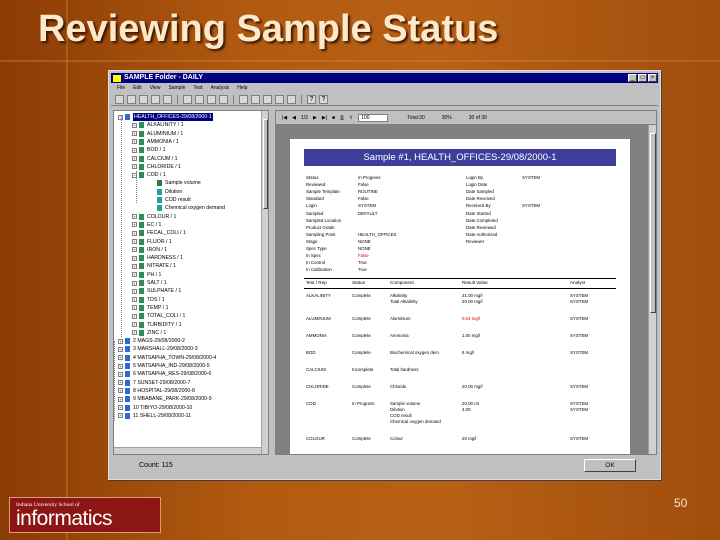  Describe the element at coordinates (373, 117) in the screenshot. I see `zoom-select: 100` at that location.